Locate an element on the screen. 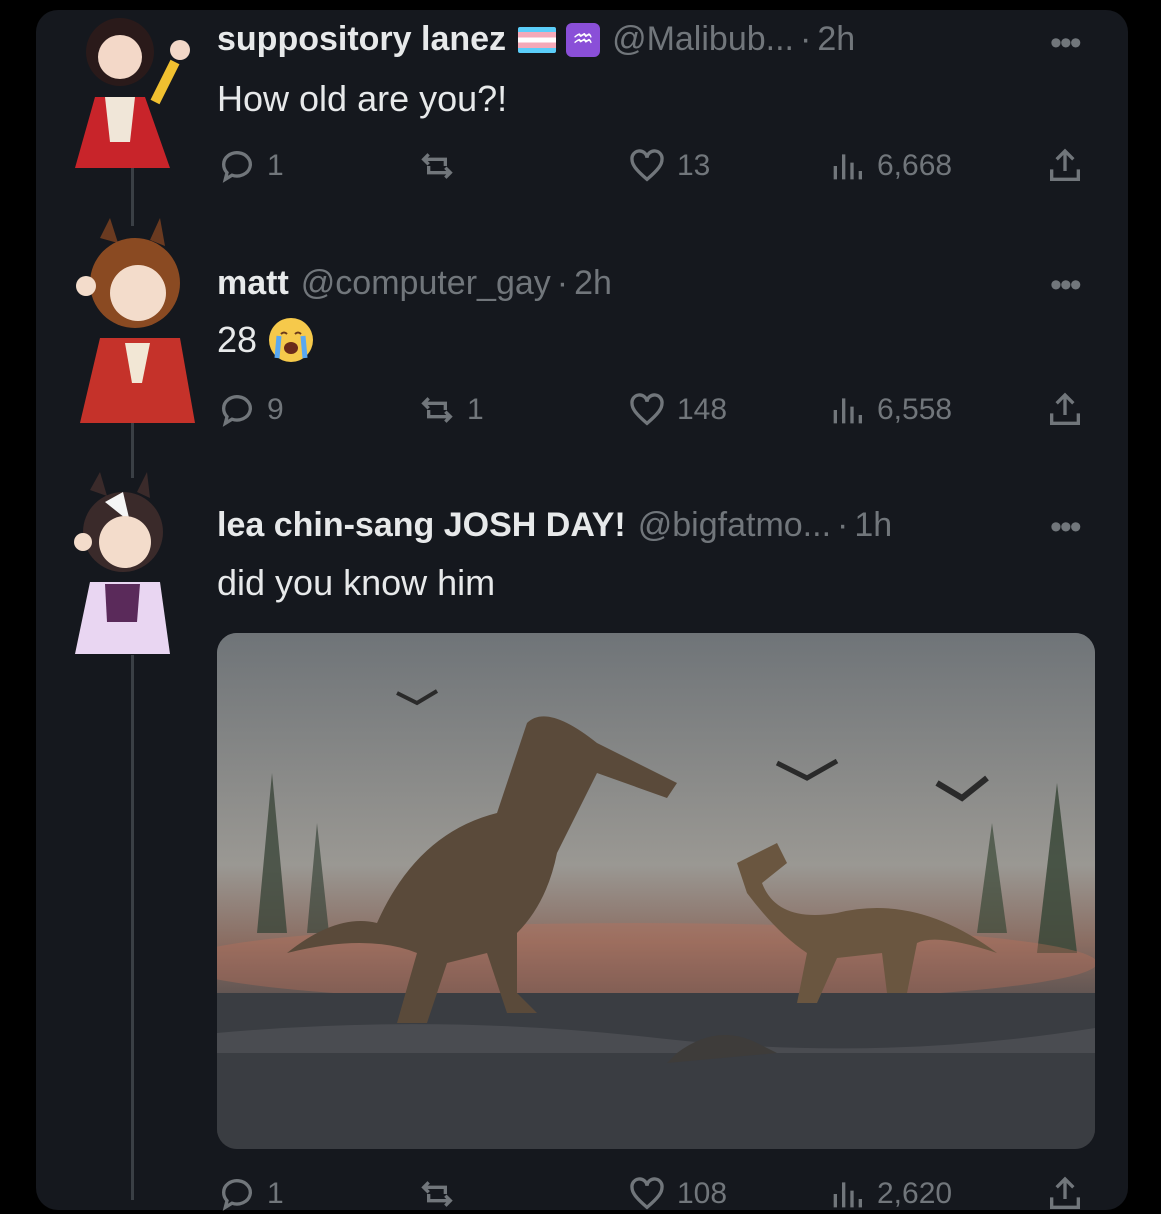  tweet-actions: 1 108 2,620 is located at coordinates (657, 1194).